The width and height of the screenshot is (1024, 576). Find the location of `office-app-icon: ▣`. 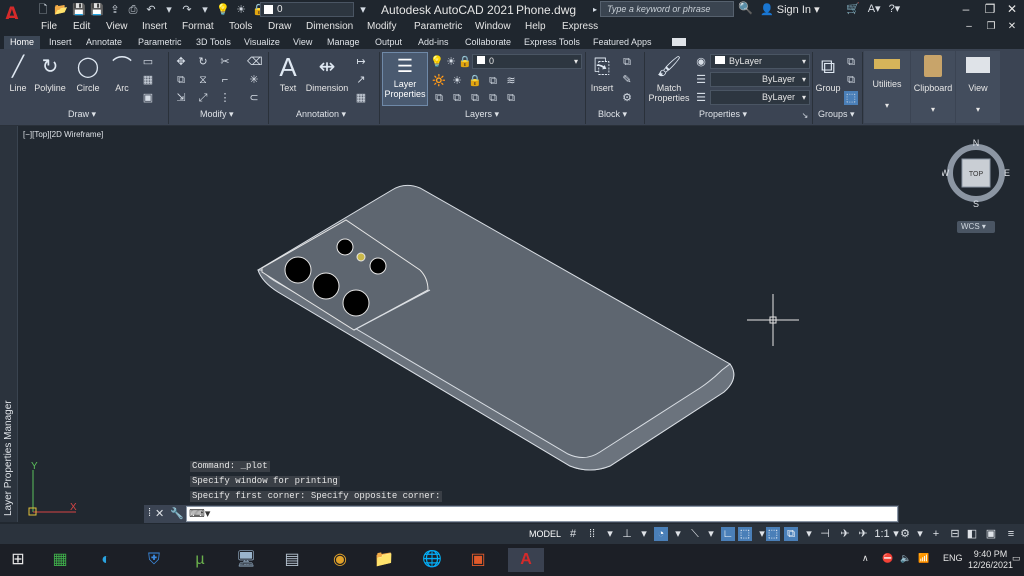

office-app-icon: ▣ is located at coordinates (478, 560).